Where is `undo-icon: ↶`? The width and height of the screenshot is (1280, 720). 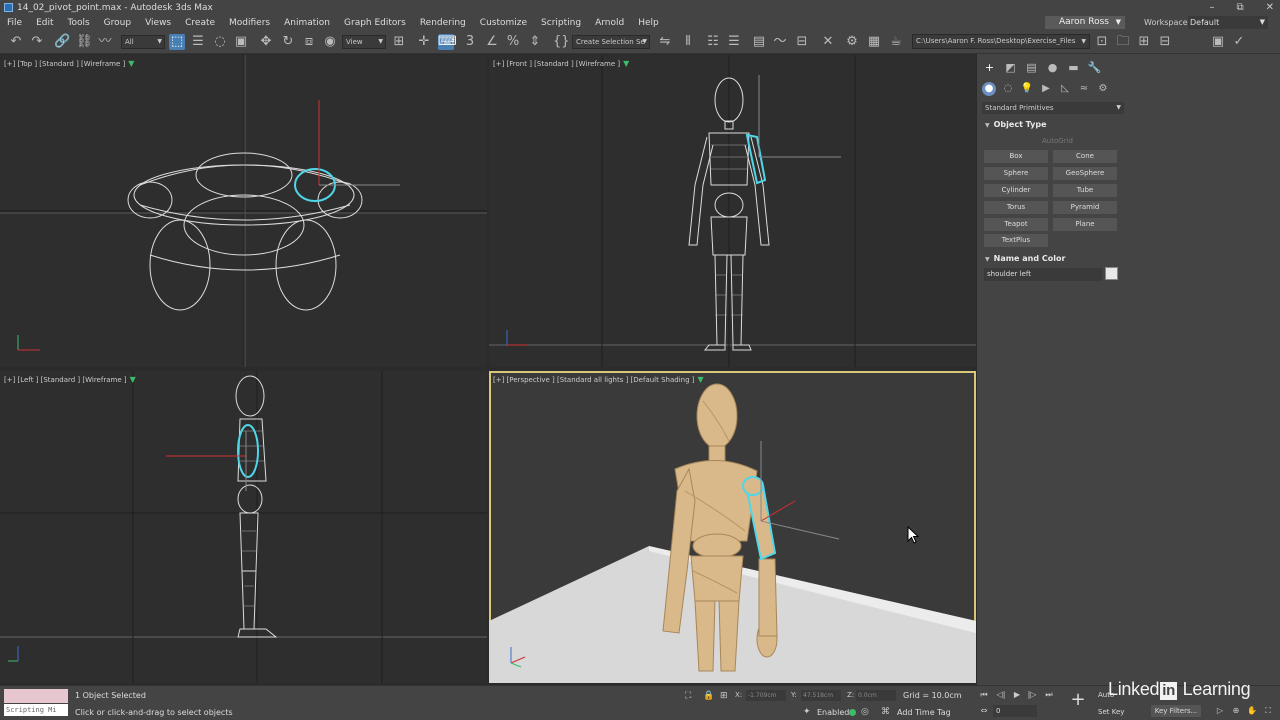
undo-icon: ↶ is located at coordinates (16, 42).